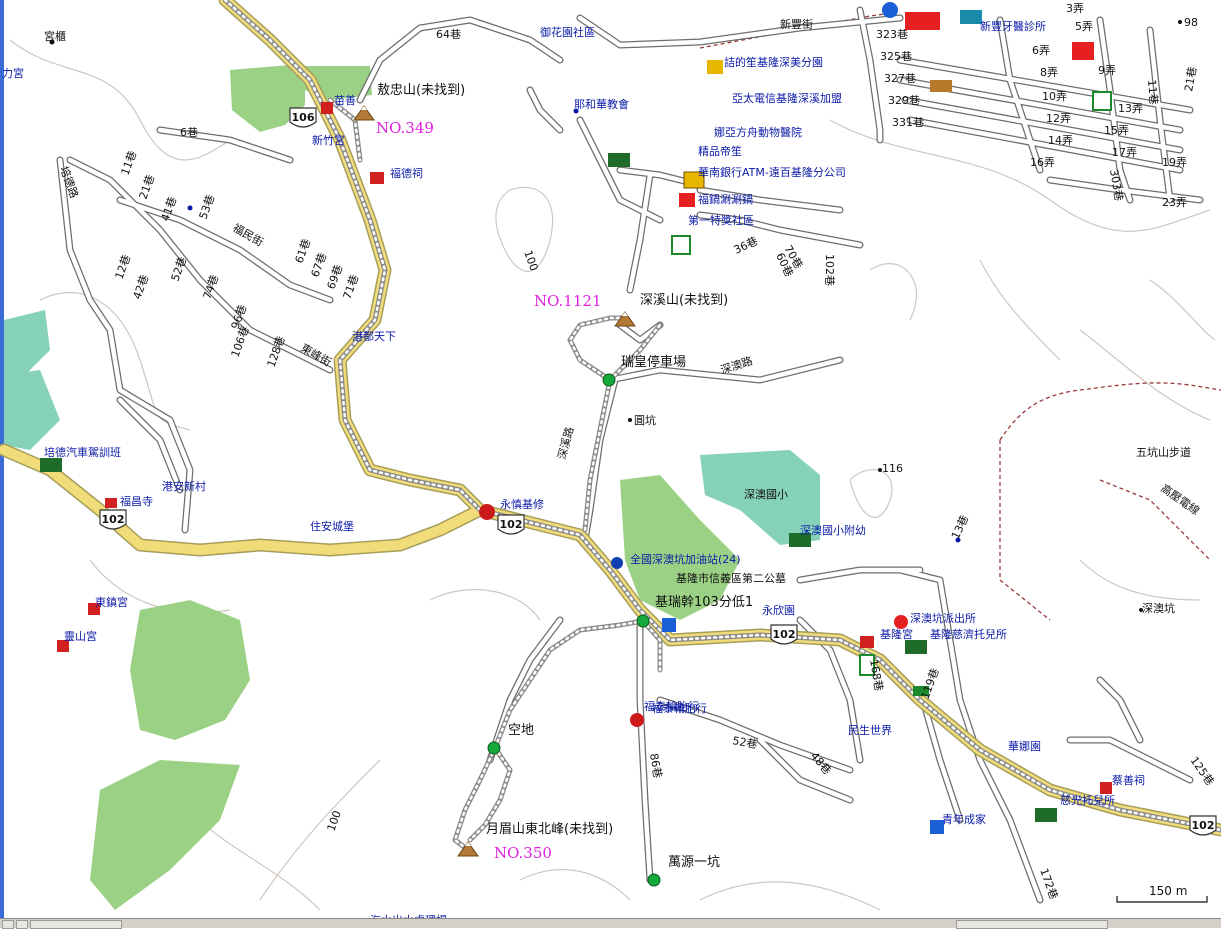 The height and width of the screenshot is (929, 1221). Describe the element at coordinates (1084, 26) in the screenshot. I see `alley-label: 5弄` at that location.